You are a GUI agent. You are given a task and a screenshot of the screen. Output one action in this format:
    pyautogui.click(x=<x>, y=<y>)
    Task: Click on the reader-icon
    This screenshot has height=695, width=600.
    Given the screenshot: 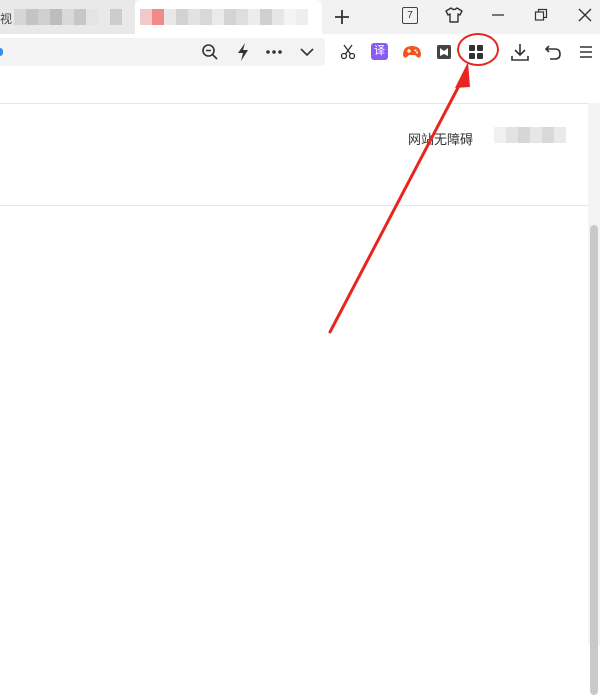 What is the action you would take?
    pyautogui.click(x=444, y=52)
    